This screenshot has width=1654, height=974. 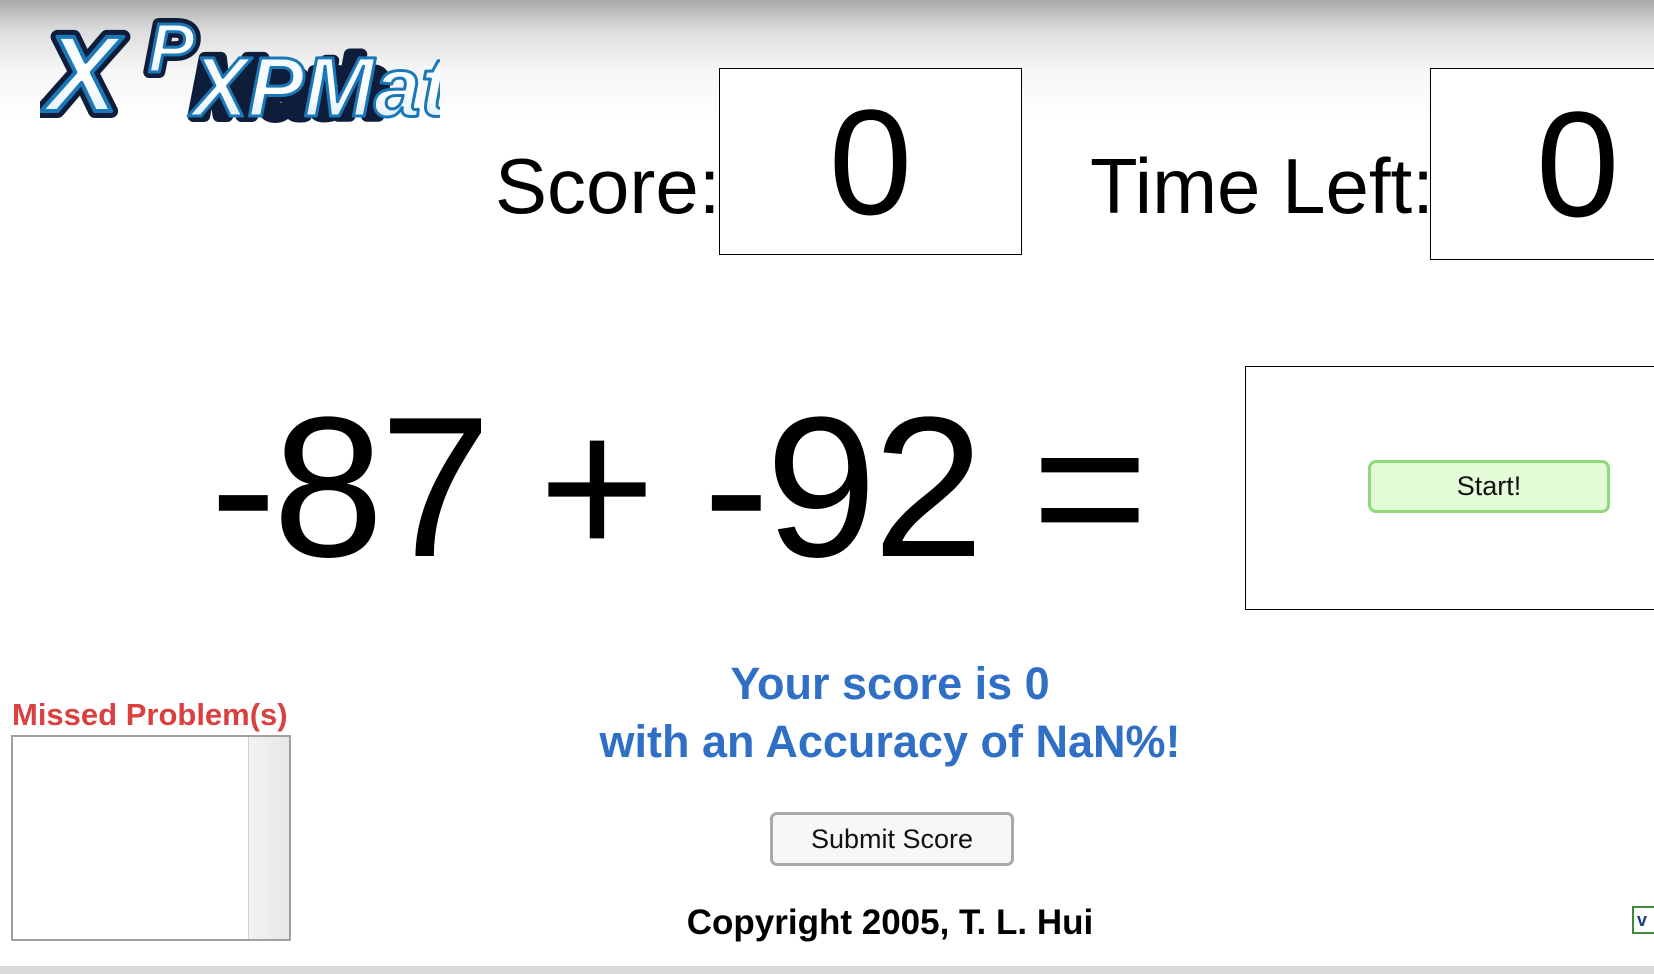 What do you see at coordinates (1643, 920) in the screenshot?
I see `checkbox-icon: v` at bounding box center [1643, 920].